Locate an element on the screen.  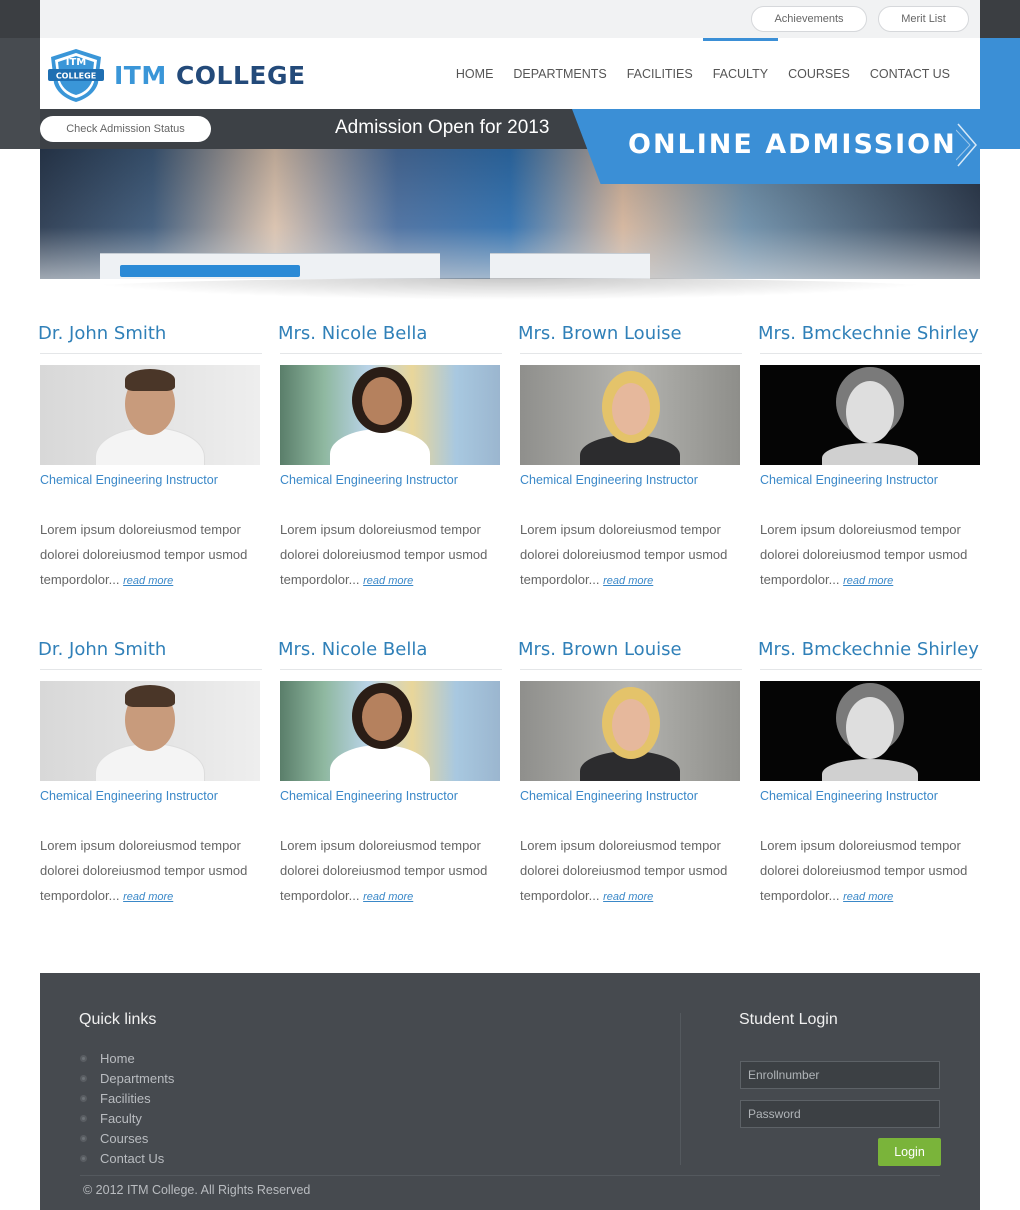
site-name: ITM COLLEGE is located at coordinates (210, 75).